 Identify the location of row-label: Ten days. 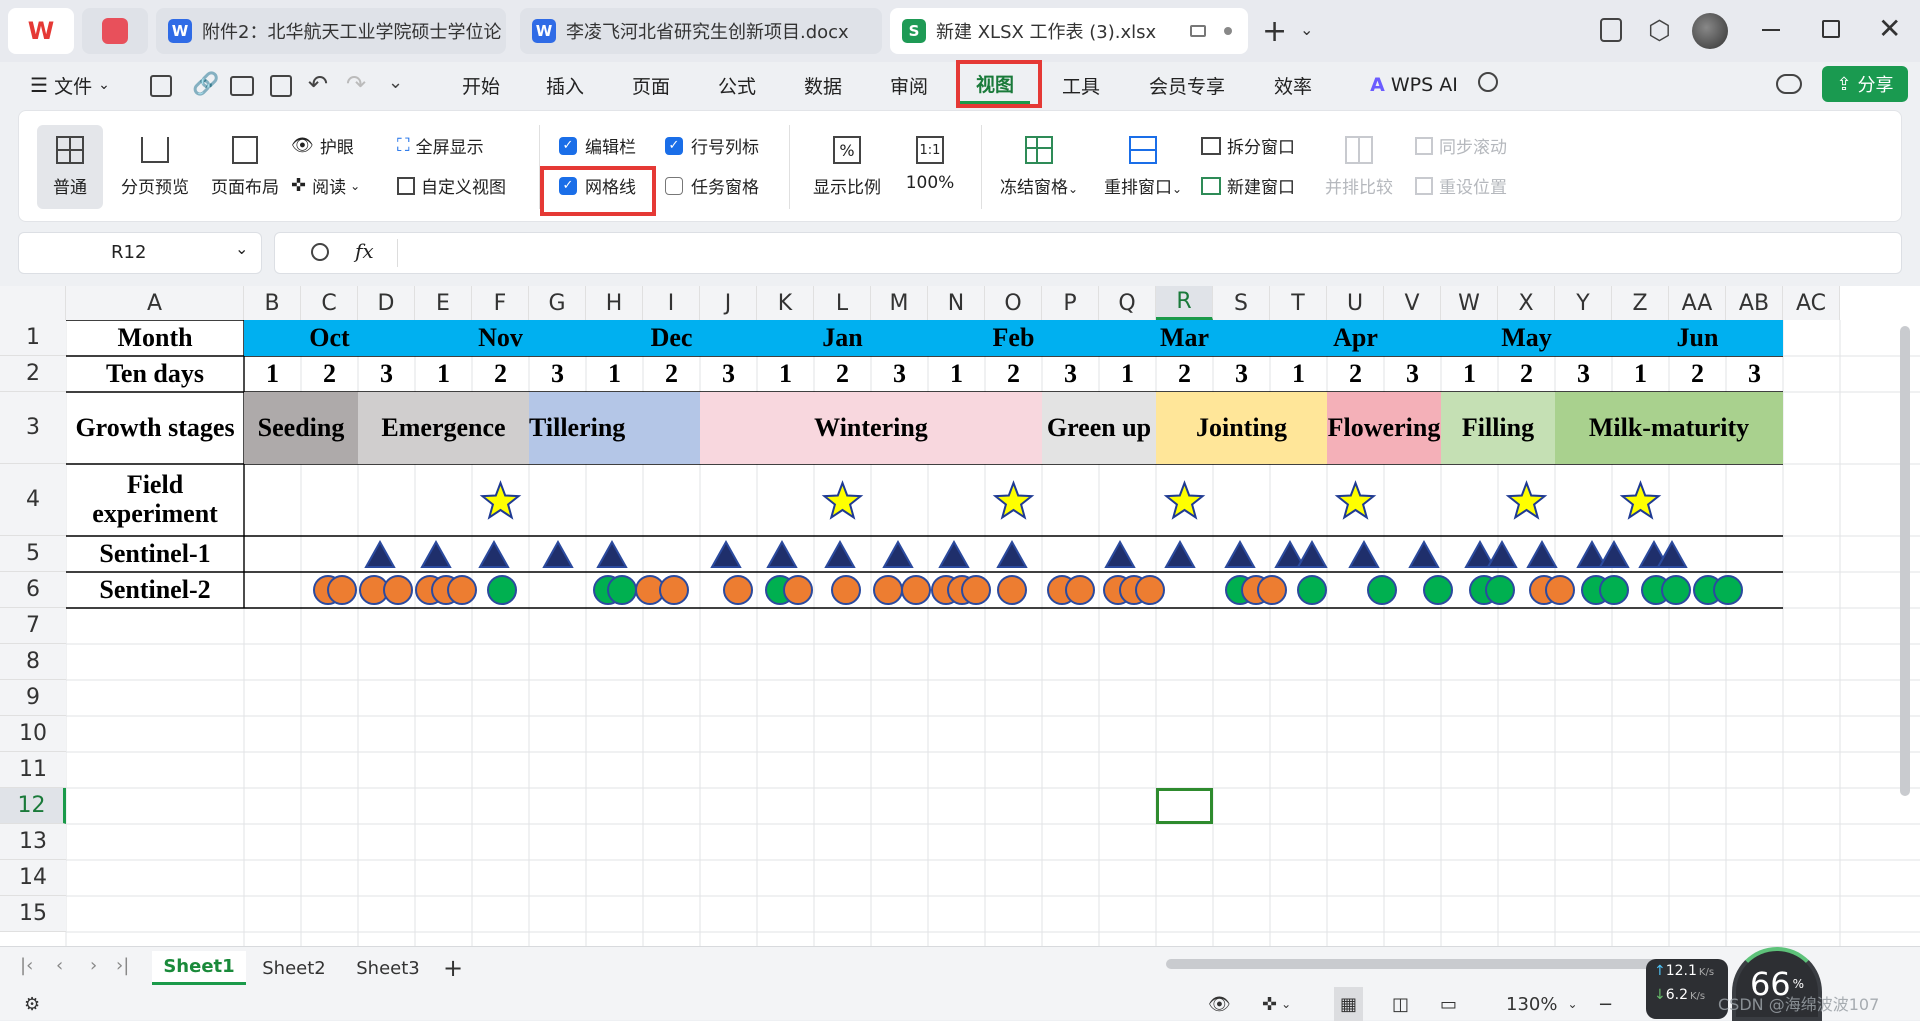
(155, 374).